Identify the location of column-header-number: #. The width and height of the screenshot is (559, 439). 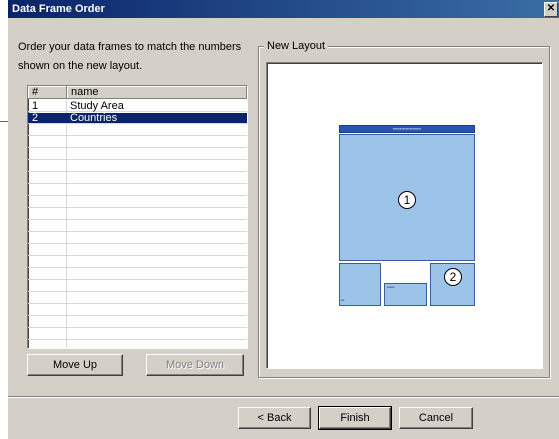
(47, 92).